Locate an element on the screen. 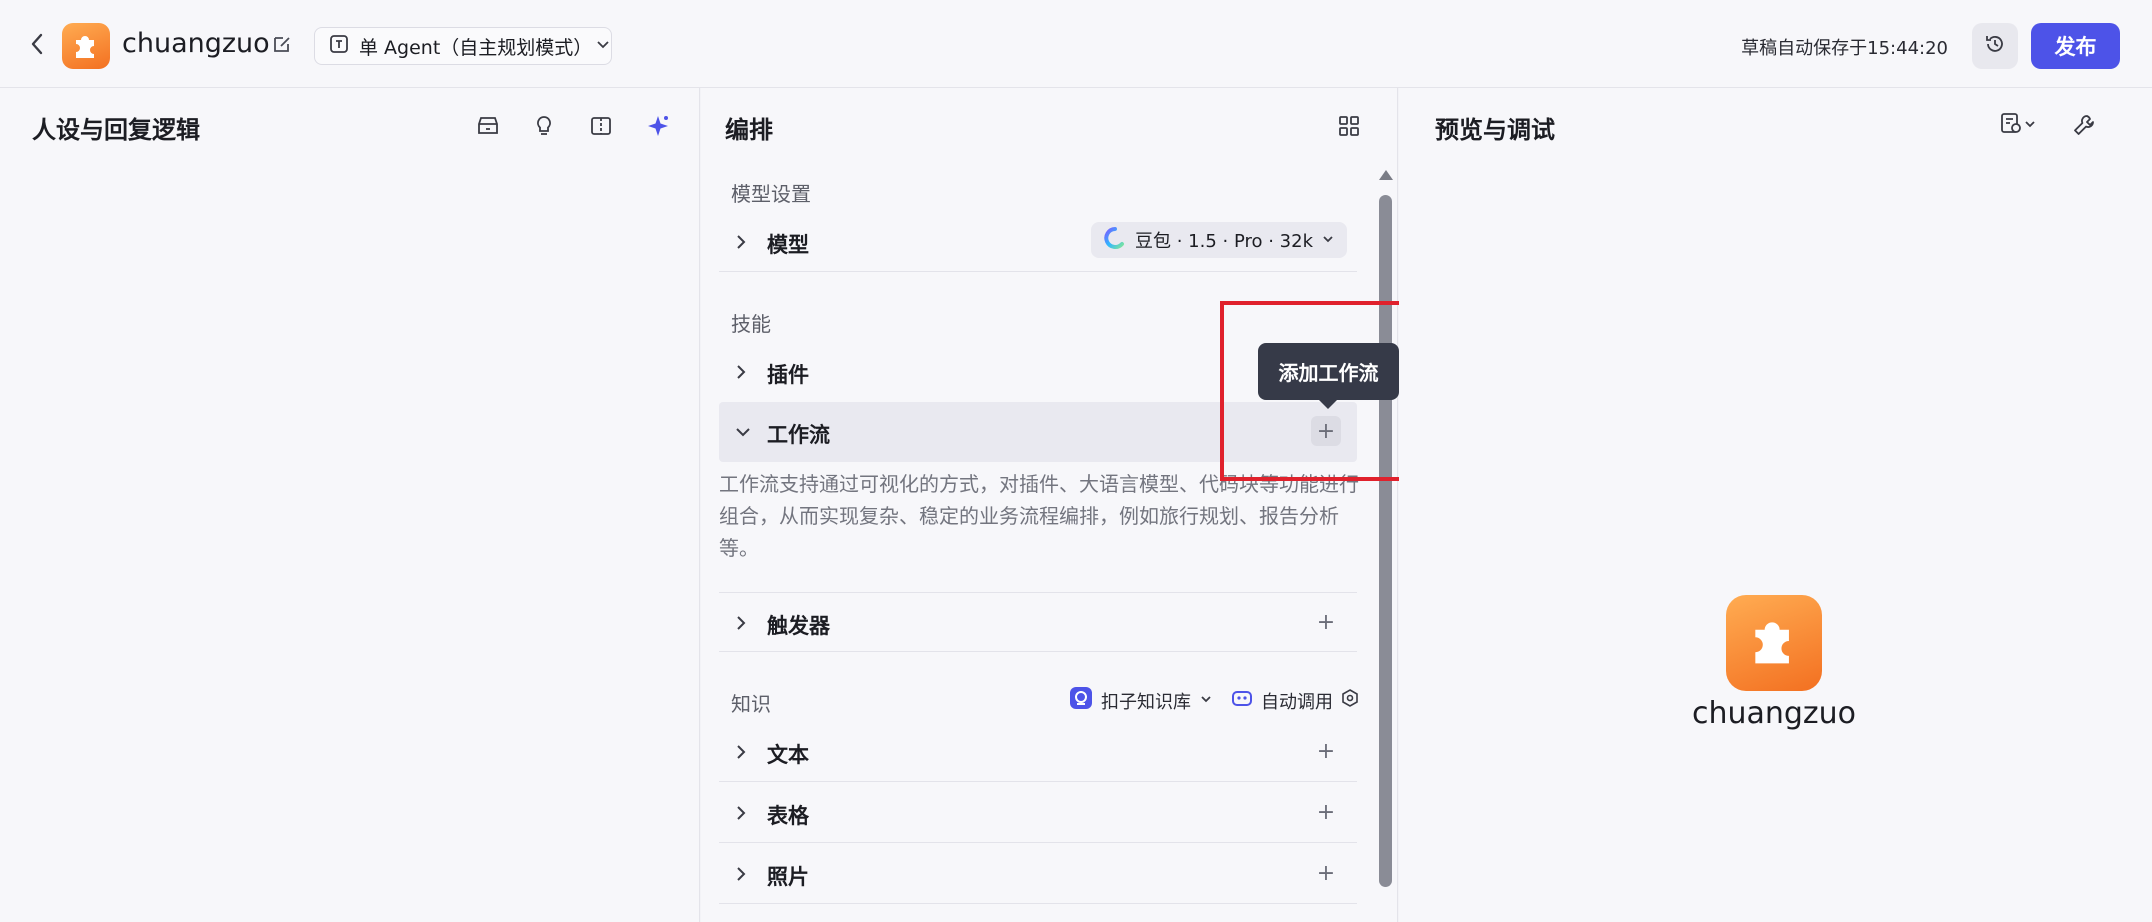 The image size is (2152, 922). agent-mode-label: 单 Agent（自主规划模式） is located at coordinates (476, 47).